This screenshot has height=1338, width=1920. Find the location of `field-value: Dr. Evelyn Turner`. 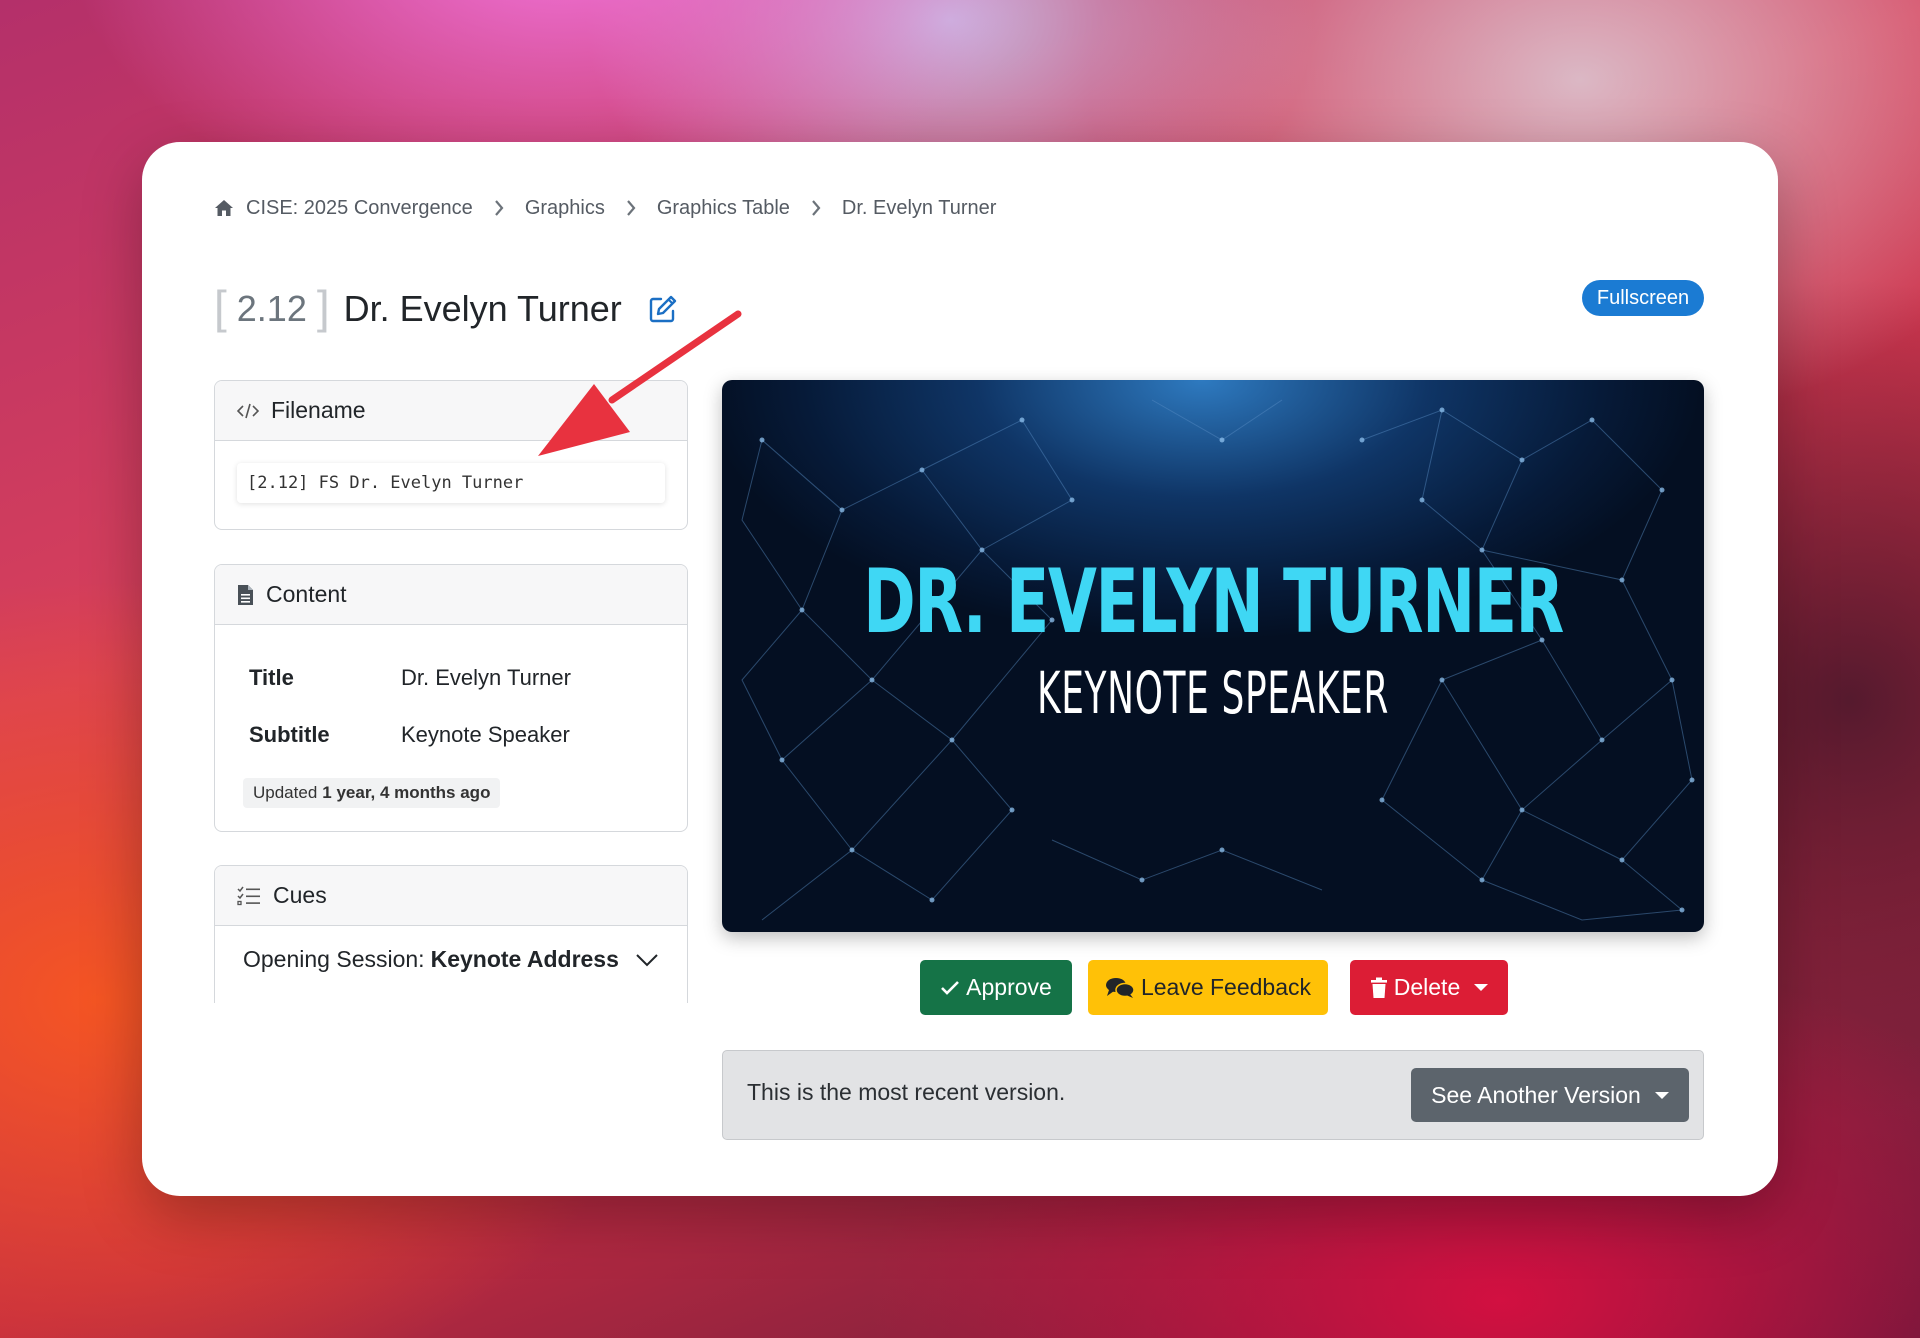

field-value: Dr. Evelyn Turner is located at coordinates (486, 677).